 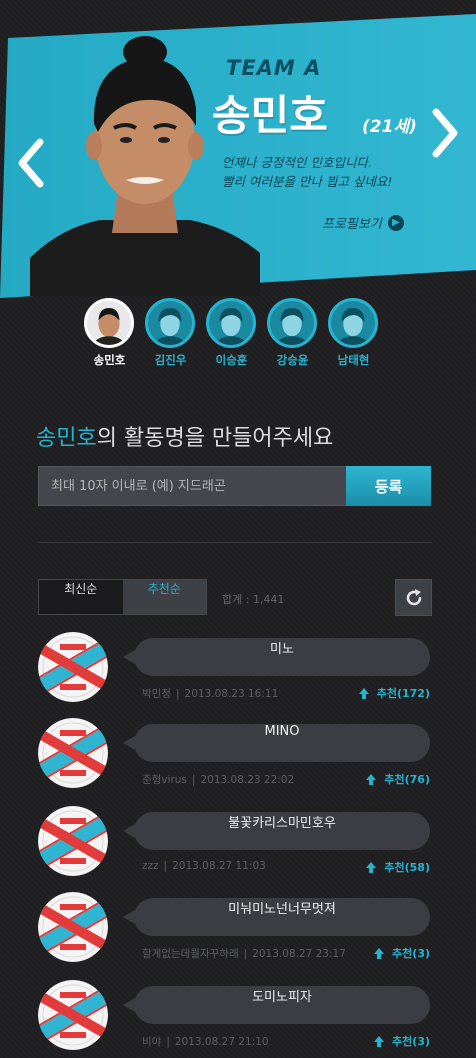 I want to click on comment-text: 미눠미노넌너무멋져, so click(x=276, y=917).